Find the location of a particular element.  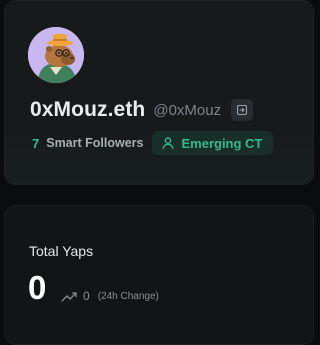

display-name: 0xMouz.eth is located at coordinates (88, 109).